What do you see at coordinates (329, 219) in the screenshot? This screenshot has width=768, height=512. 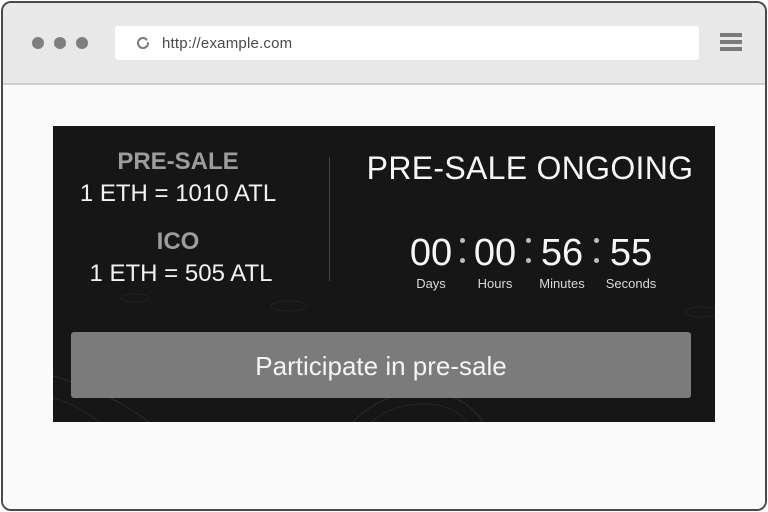 I see `section-divider` at bounding box center [329, 219].